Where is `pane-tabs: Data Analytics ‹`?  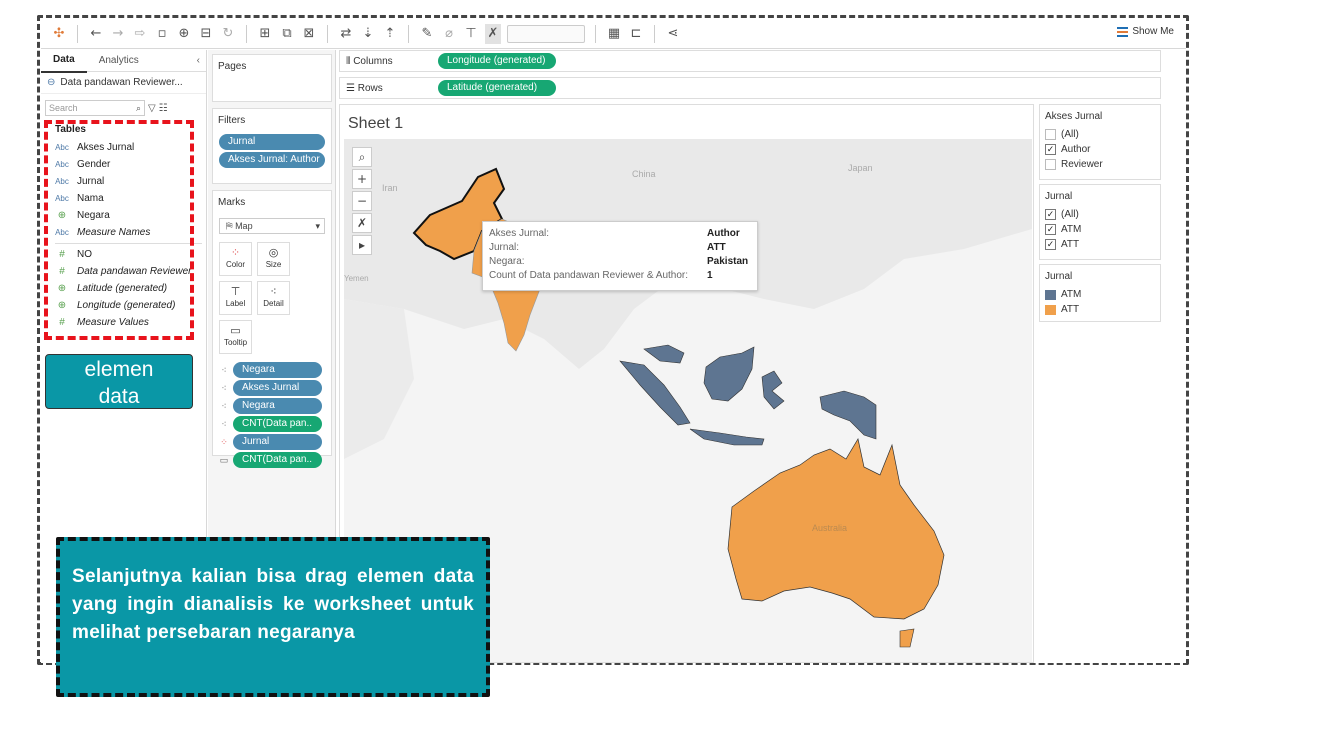 pane-tabs: Data Analytics ‹ is located at coordinates (123, 61).